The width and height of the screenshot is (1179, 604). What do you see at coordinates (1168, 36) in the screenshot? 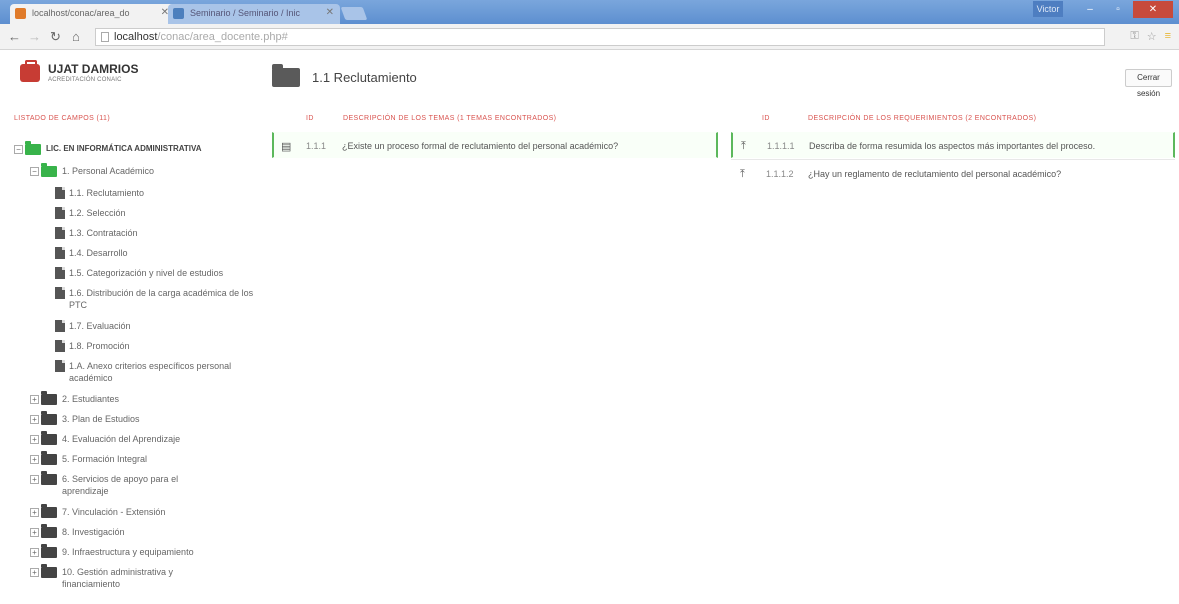
I see `menu-icon: ≡` at bounding box center [1168, 36].